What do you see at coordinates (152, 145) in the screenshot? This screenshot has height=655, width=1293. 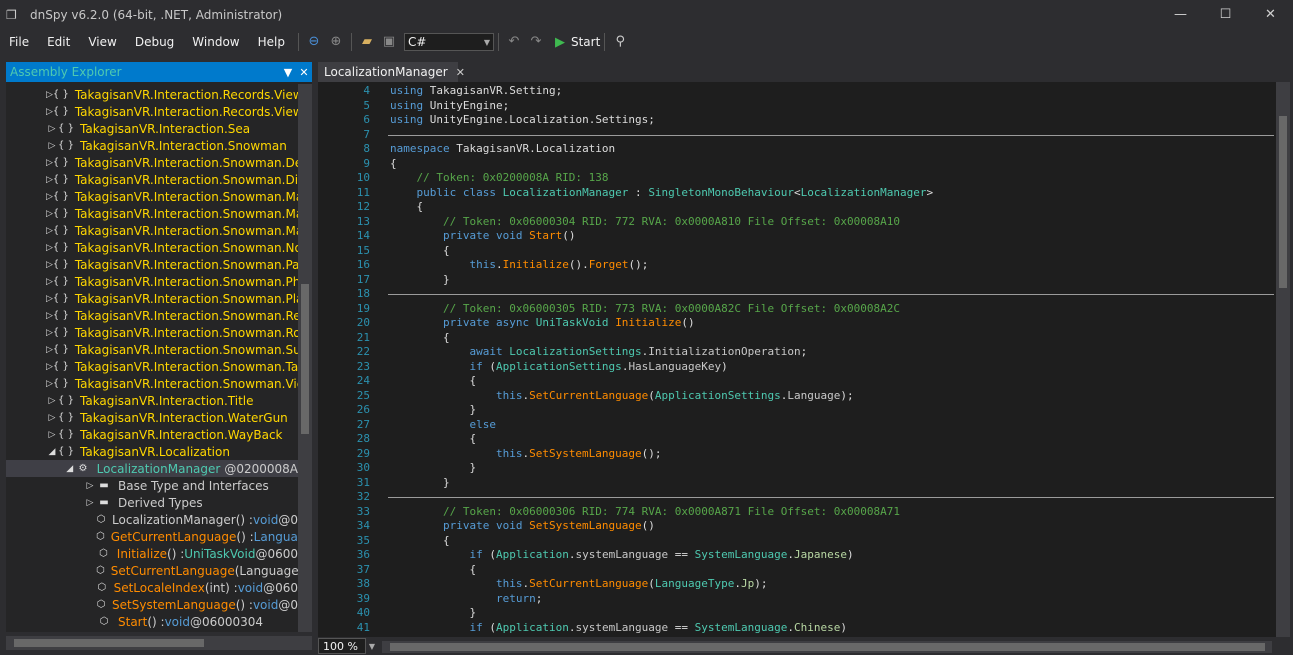 I see `tree-namespace-item: ▷{ } TakagisanVR.Interaction.Snowman` at bounding box center [152, 145].